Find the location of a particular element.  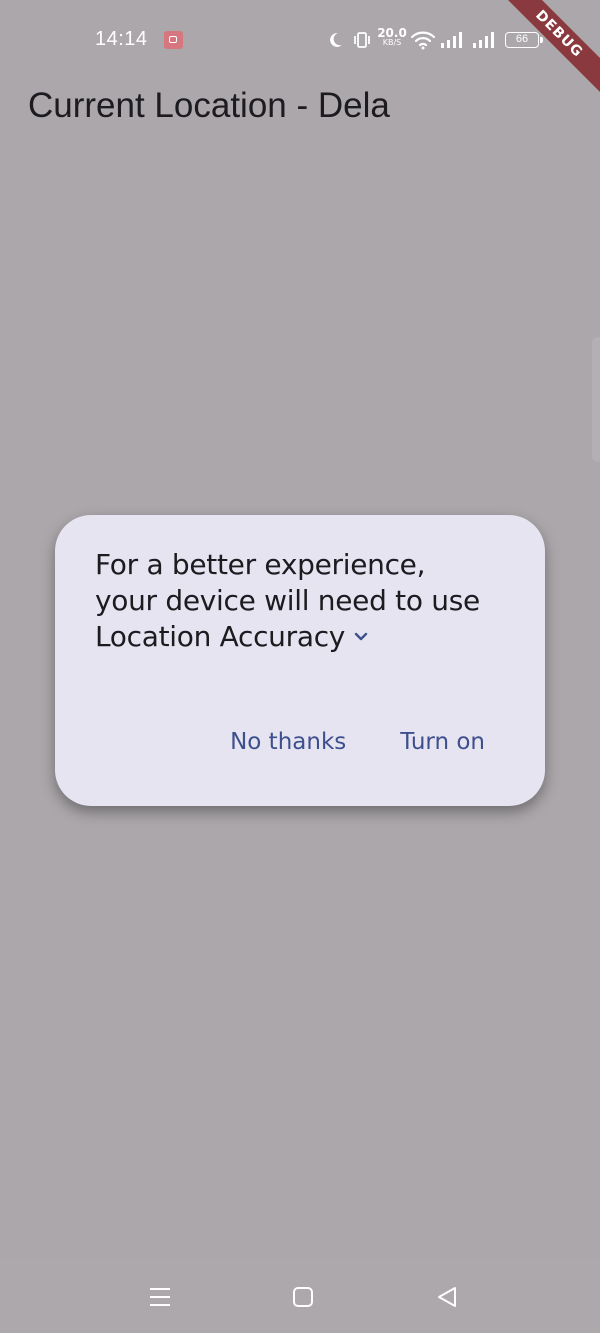

screen-record-icon is located at coordinates (173, 40).